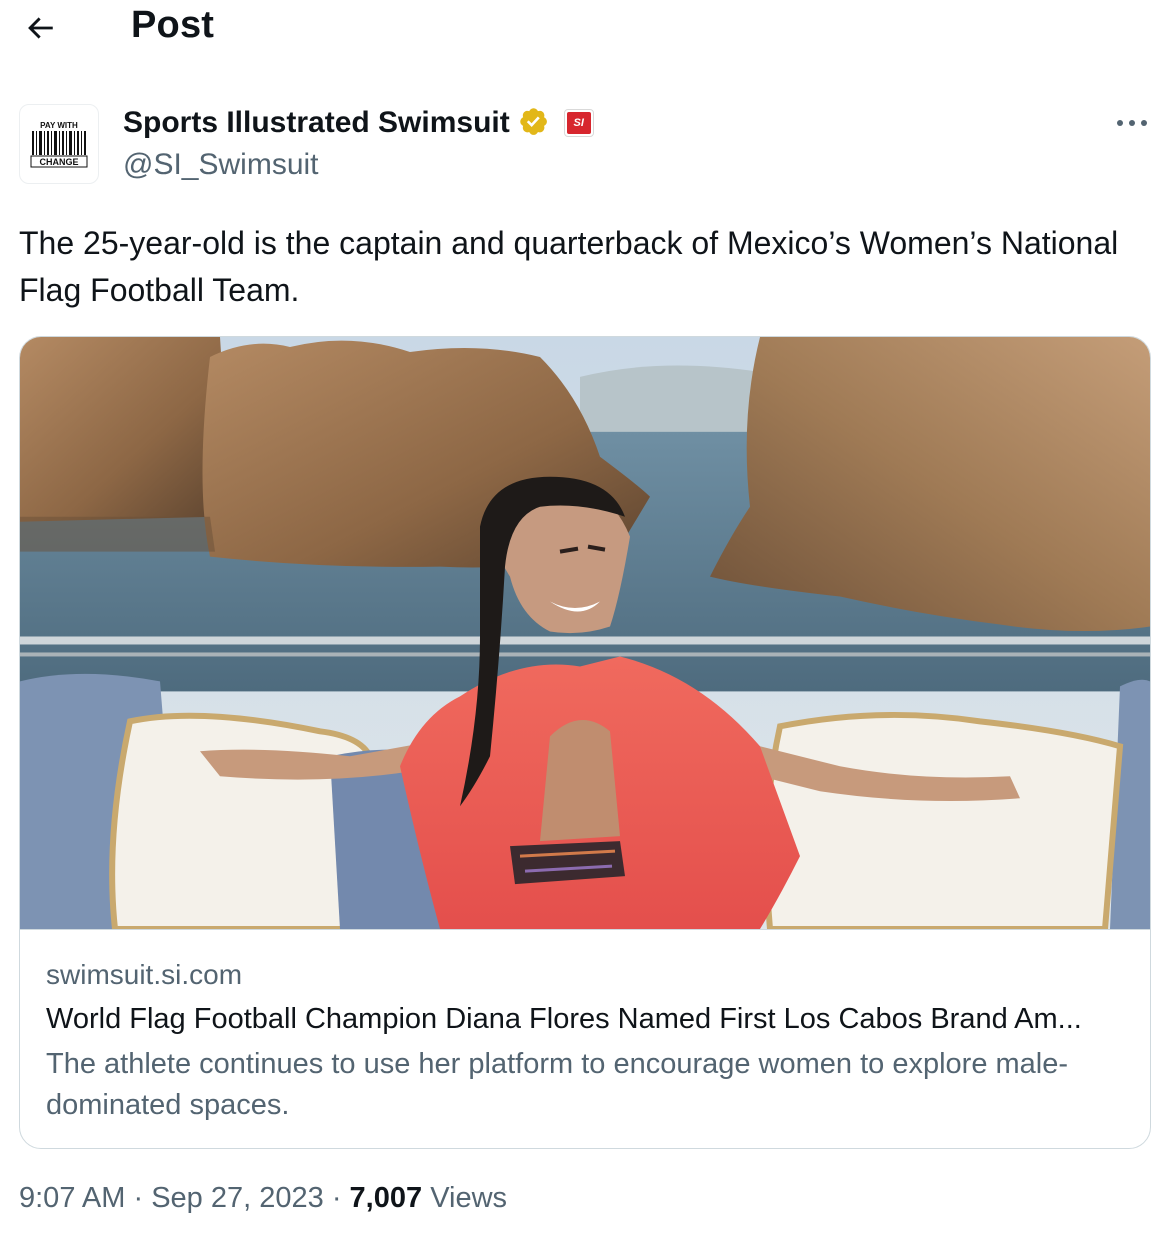 The image size is (1170, 1242). I want to click on svg-text: CHANGE, so click(58, 162).